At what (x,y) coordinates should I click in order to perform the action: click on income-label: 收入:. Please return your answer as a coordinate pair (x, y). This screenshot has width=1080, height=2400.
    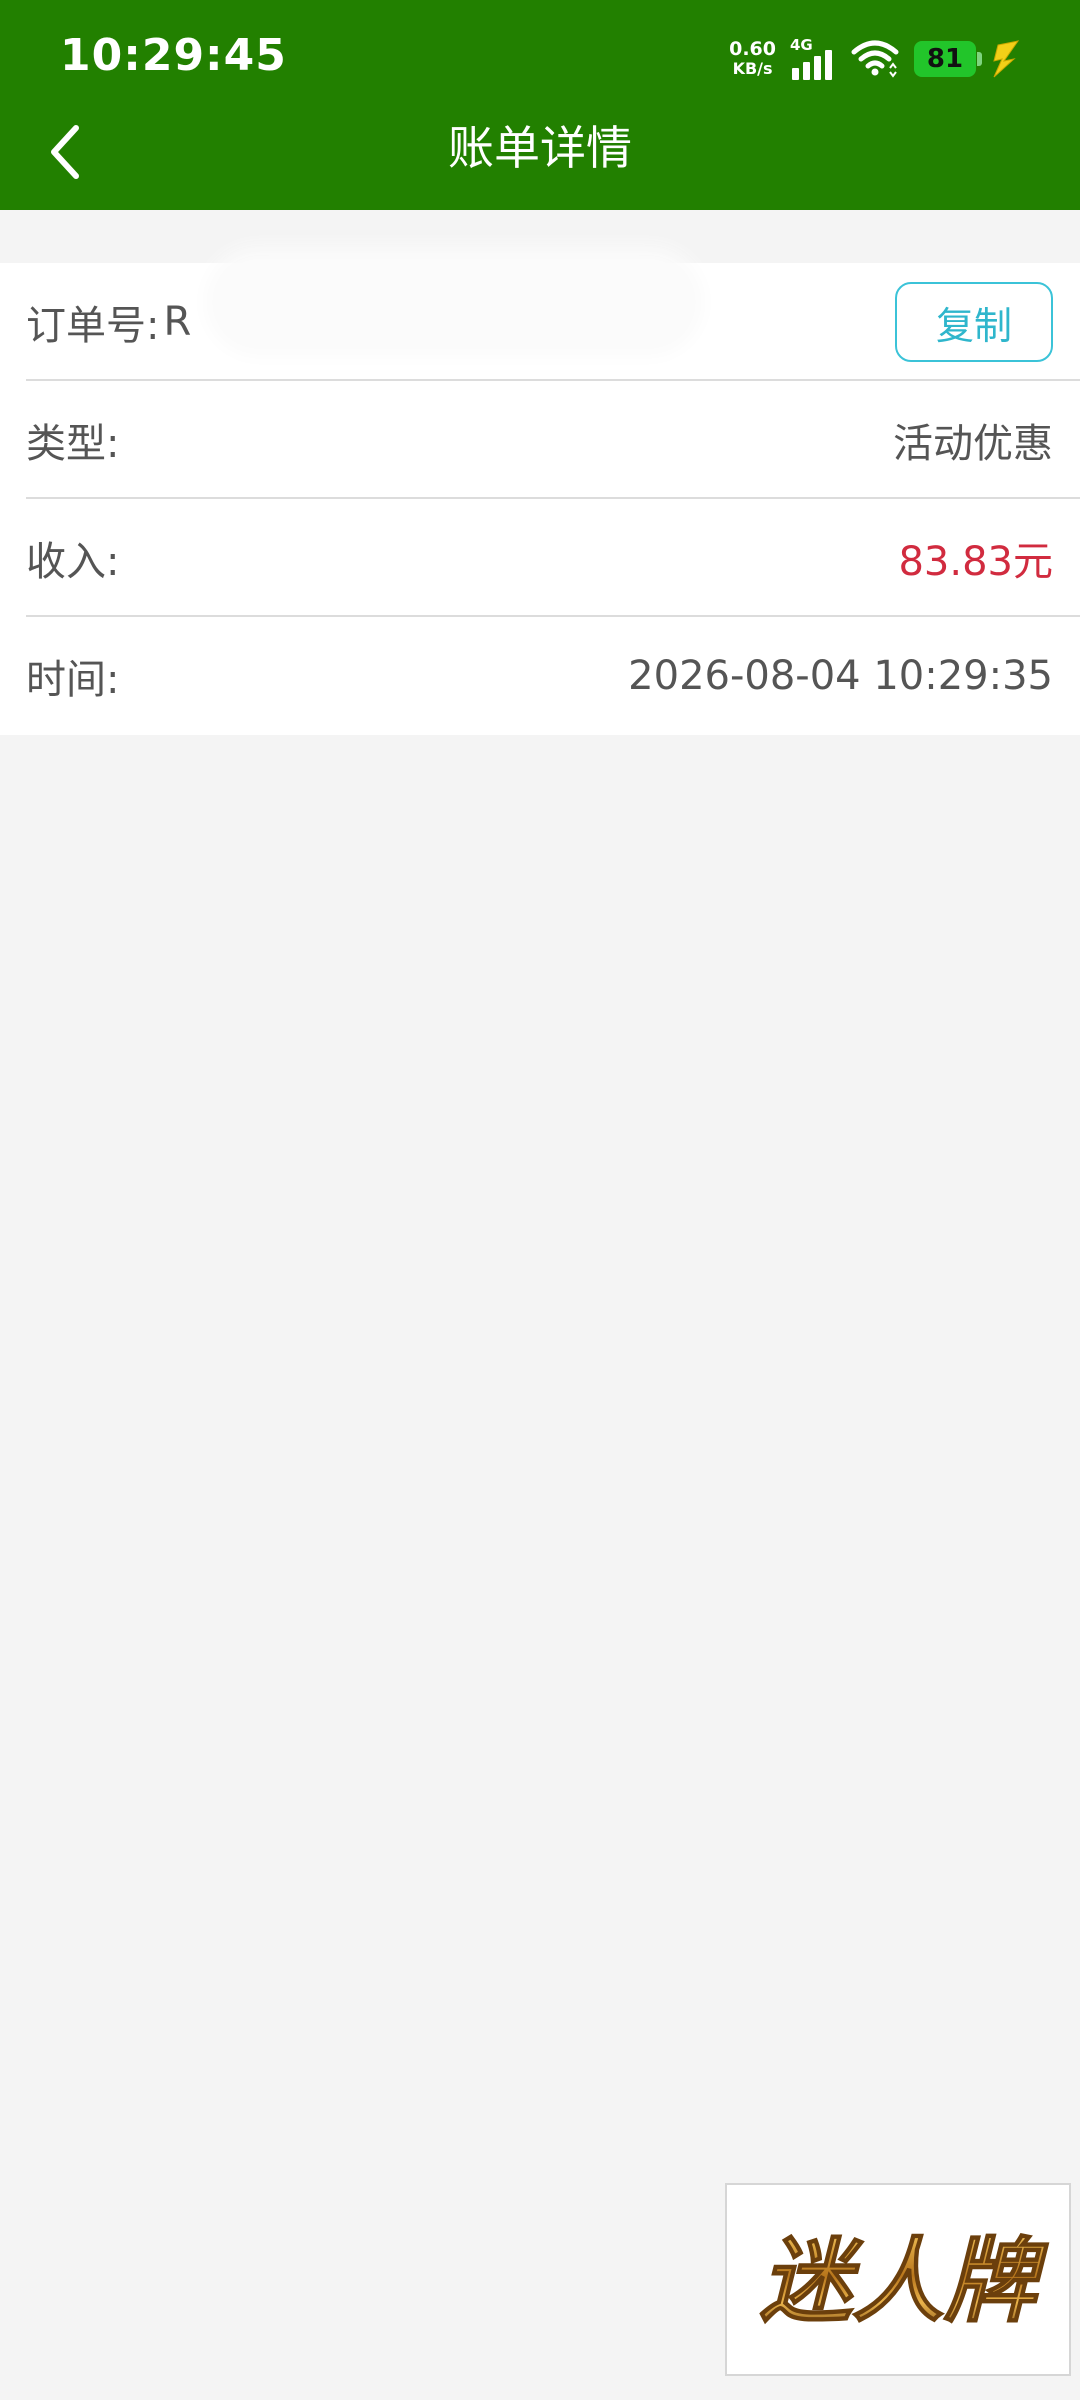
    Looking at the image, I should click on (73, 562).